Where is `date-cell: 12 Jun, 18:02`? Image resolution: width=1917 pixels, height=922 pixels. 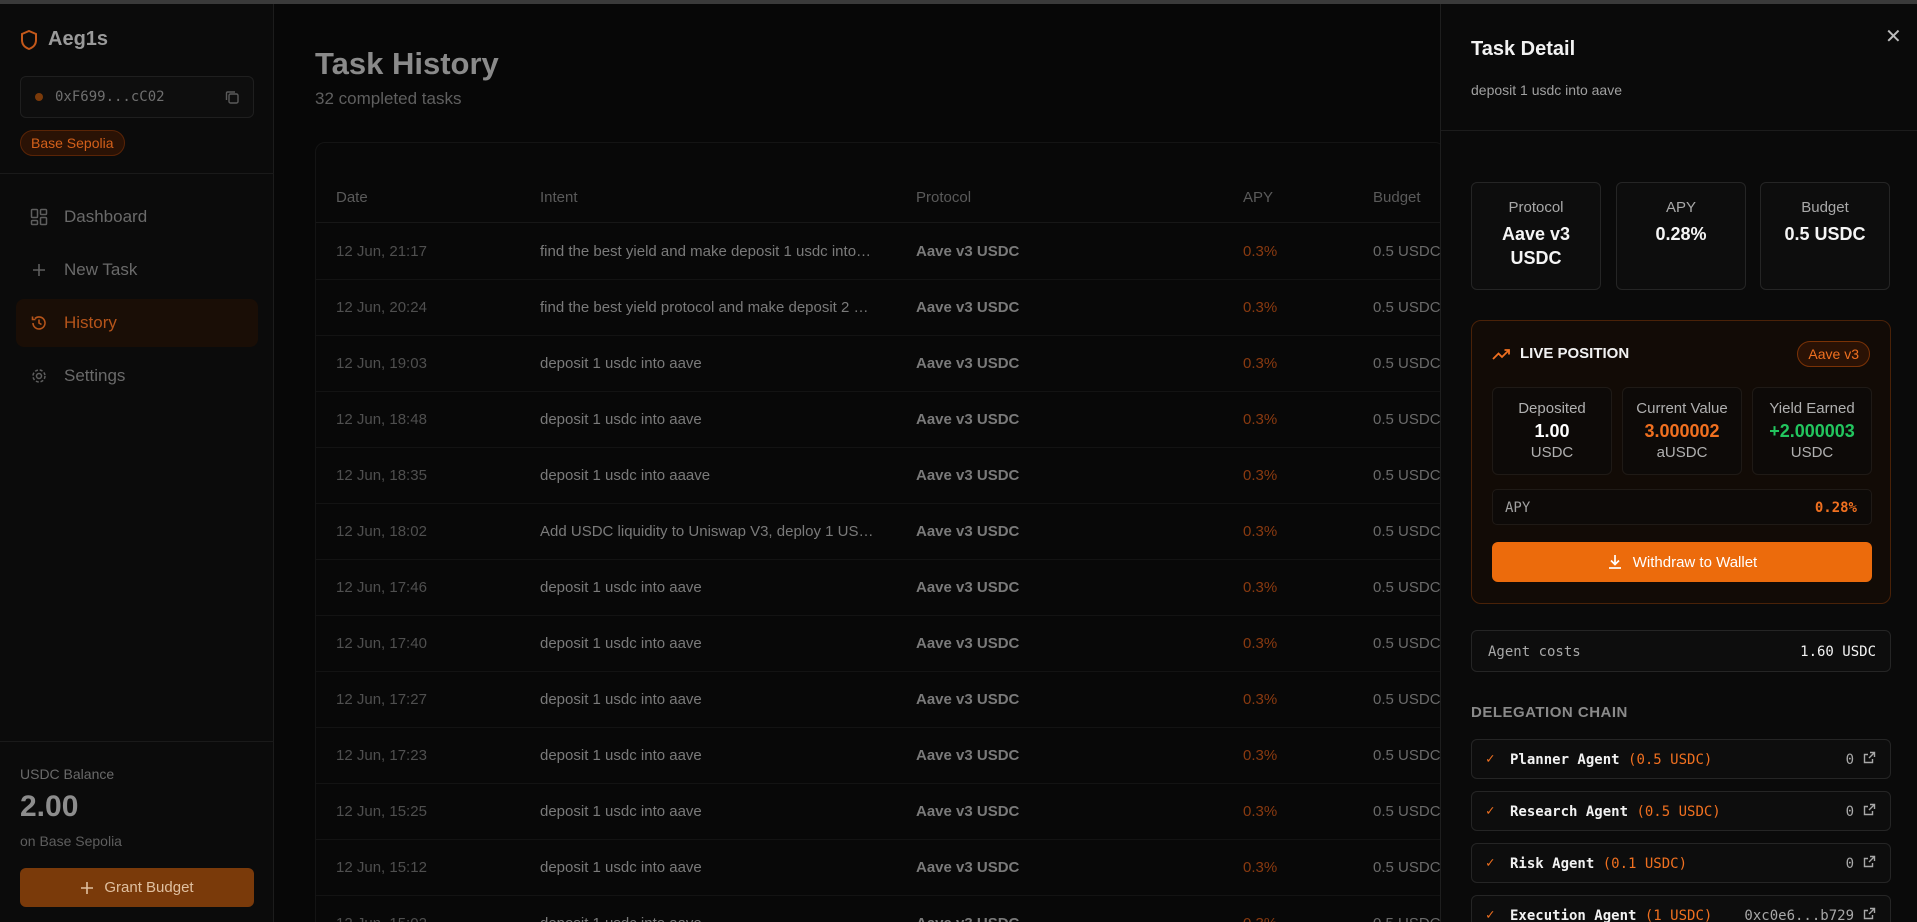 date-cell: 12 Jun, 18:02 is located at coordinates (381, 531).